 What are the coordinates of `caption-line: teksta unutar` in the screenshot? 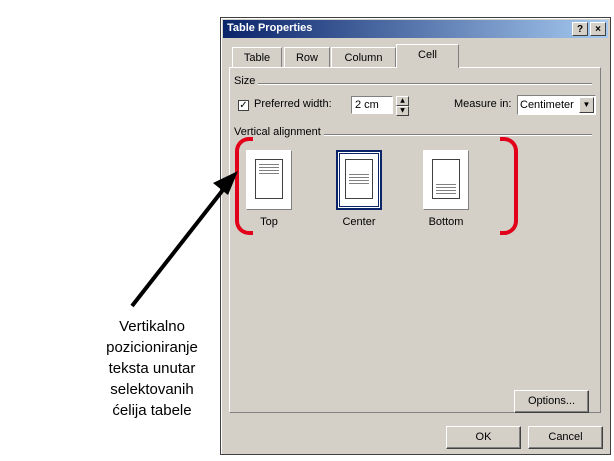 It's located at (152, 368).